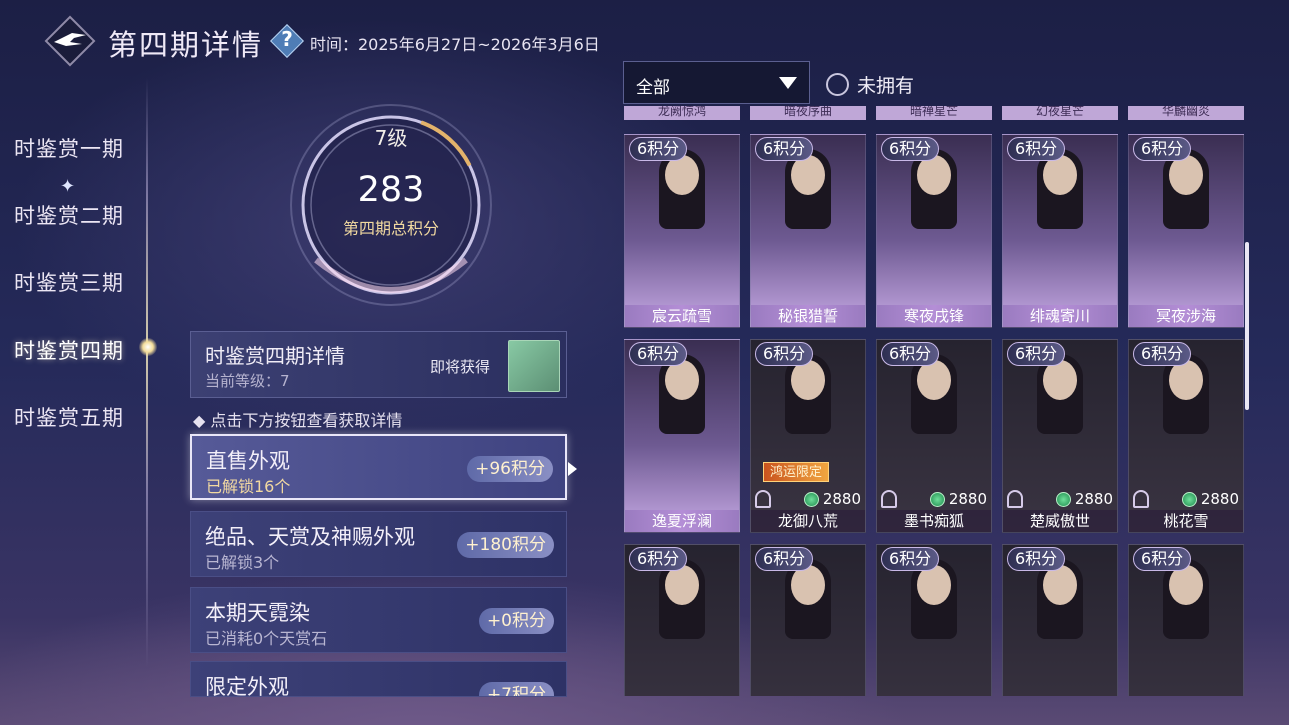 The width and height of the screenshot is (1289, 725). Describe the element at coordinates (378, 364) in the screenshot. I see `period-detail-panel: 时鉴赏四期详情 当前等级：7 即将获得` at that location.